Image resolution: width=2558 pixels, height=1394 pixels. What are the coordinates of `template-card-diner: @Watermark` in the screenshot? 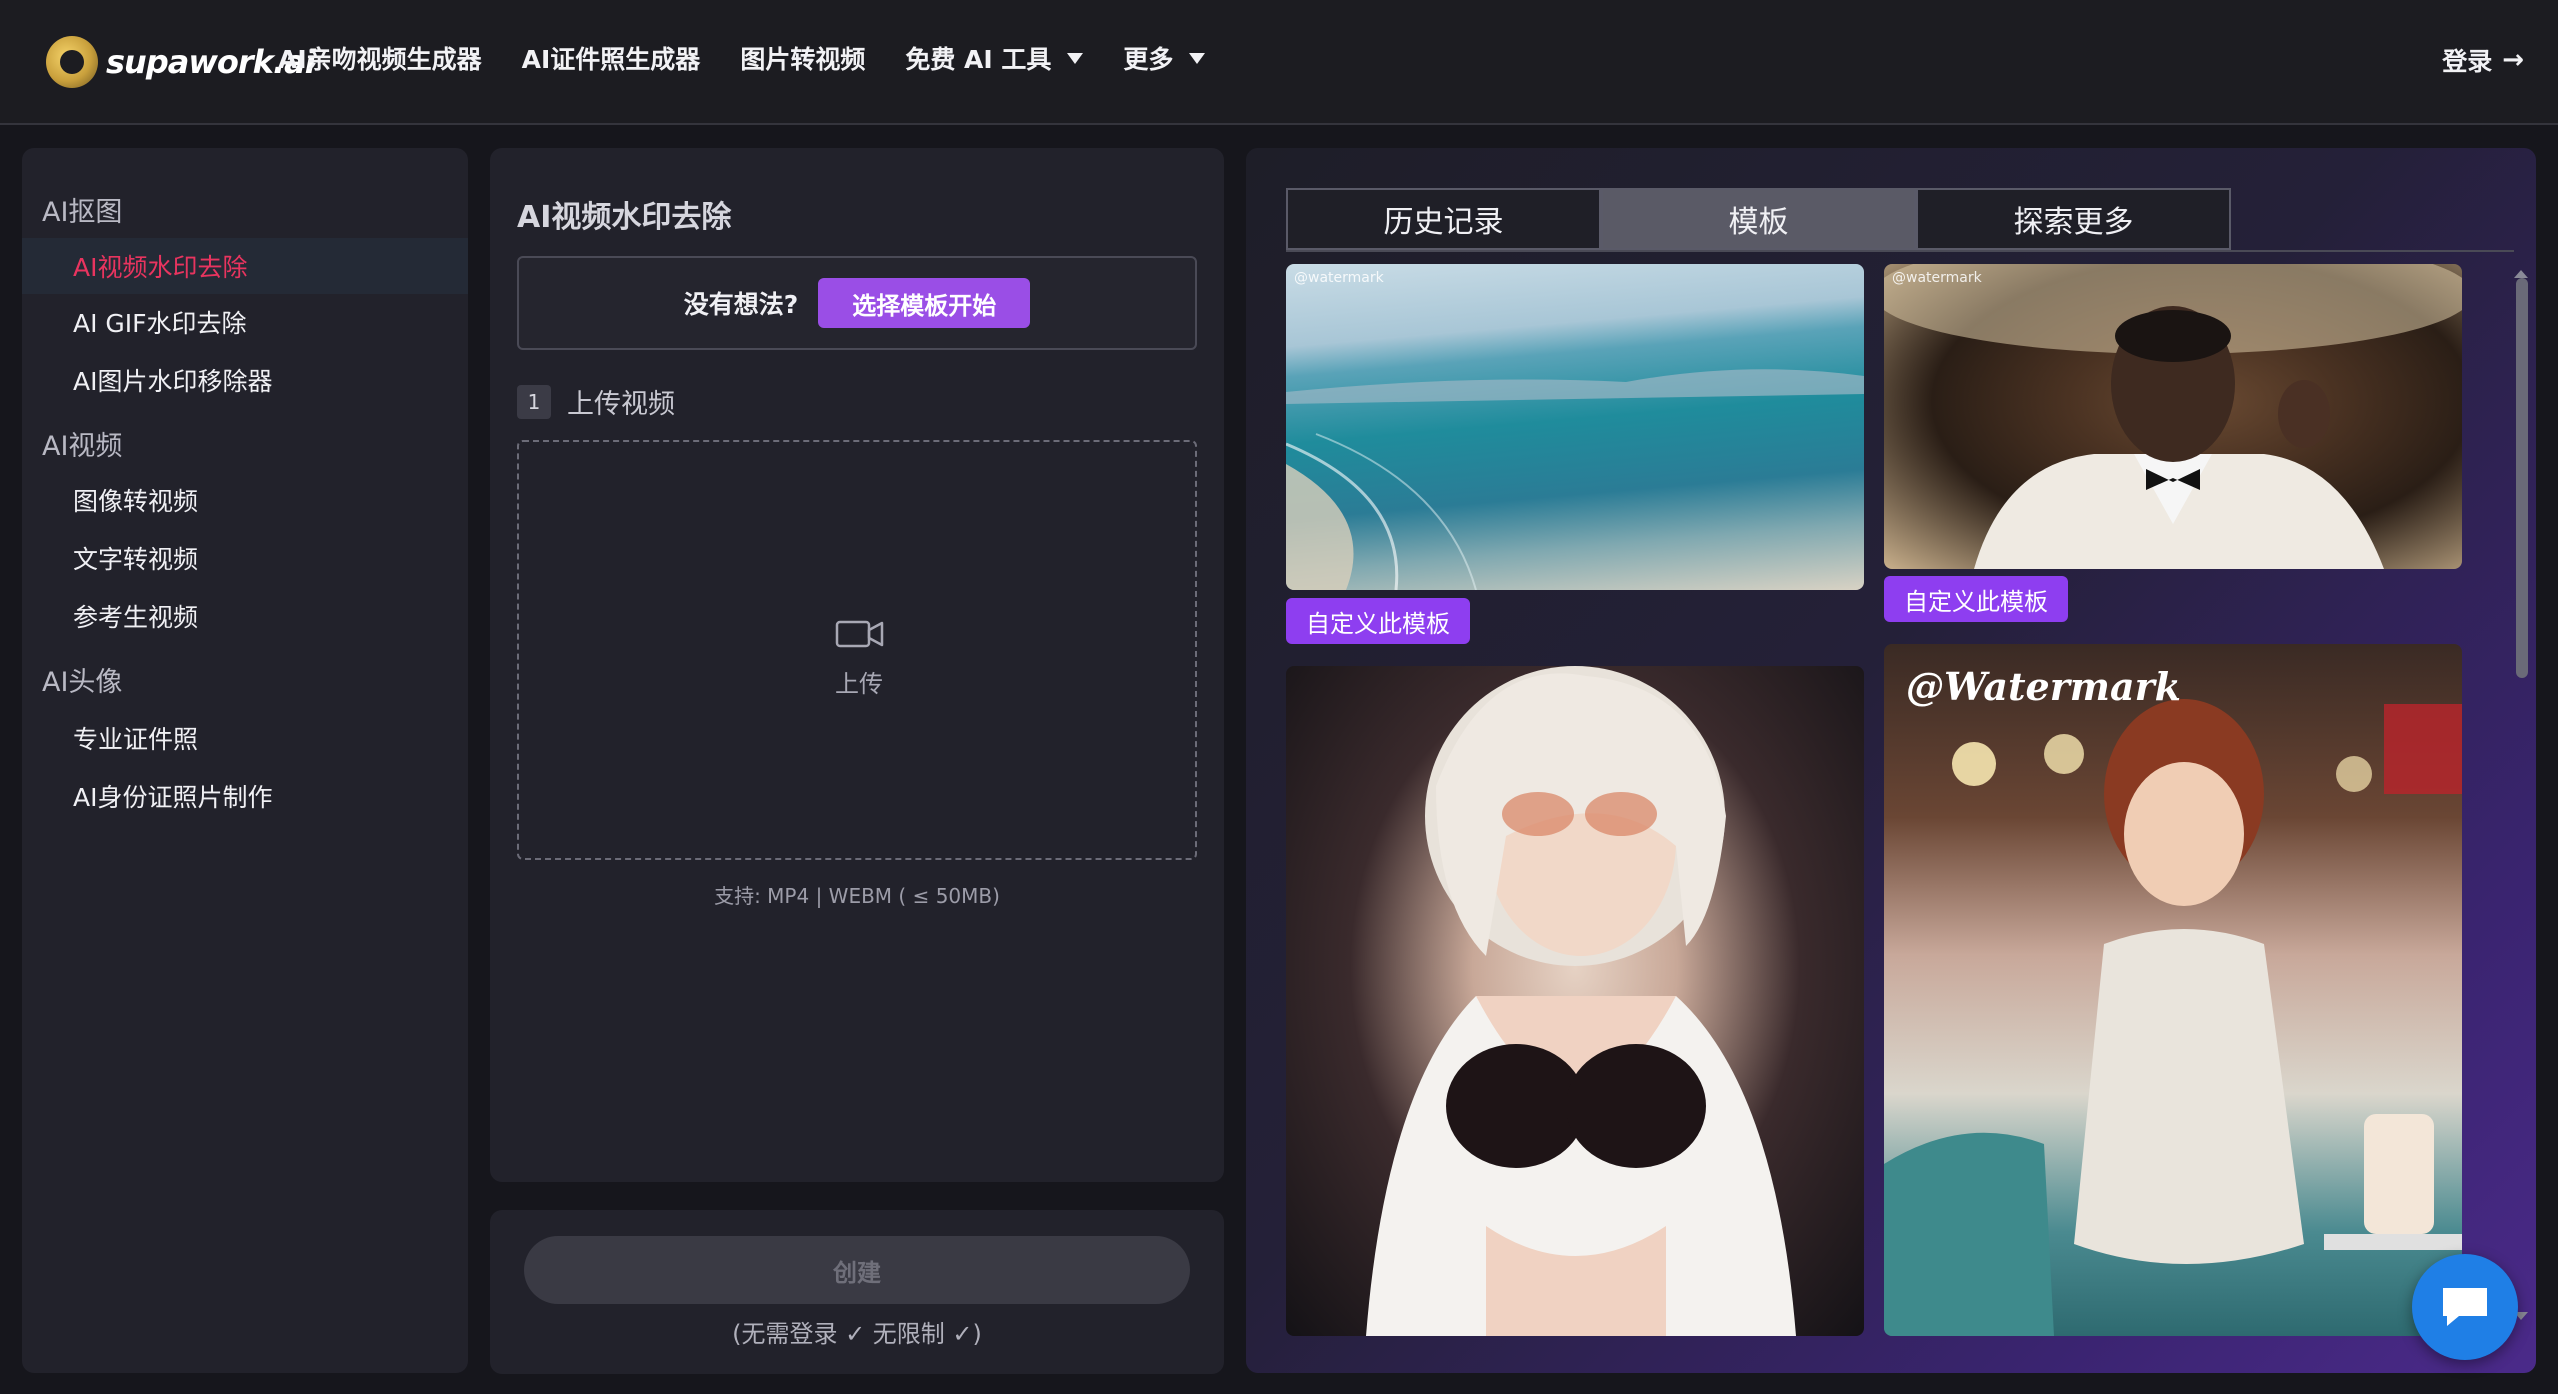 It's located at (2173, 990).